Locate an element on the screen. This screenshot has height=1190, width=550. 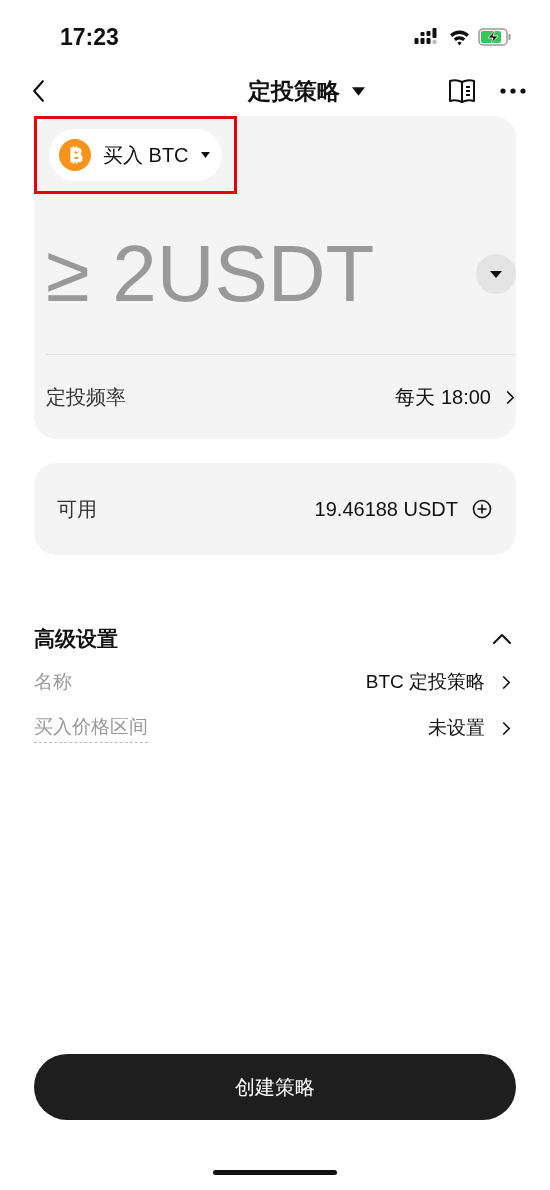
coin-selector: 买入 BTC is located at coordinates (135, 155).